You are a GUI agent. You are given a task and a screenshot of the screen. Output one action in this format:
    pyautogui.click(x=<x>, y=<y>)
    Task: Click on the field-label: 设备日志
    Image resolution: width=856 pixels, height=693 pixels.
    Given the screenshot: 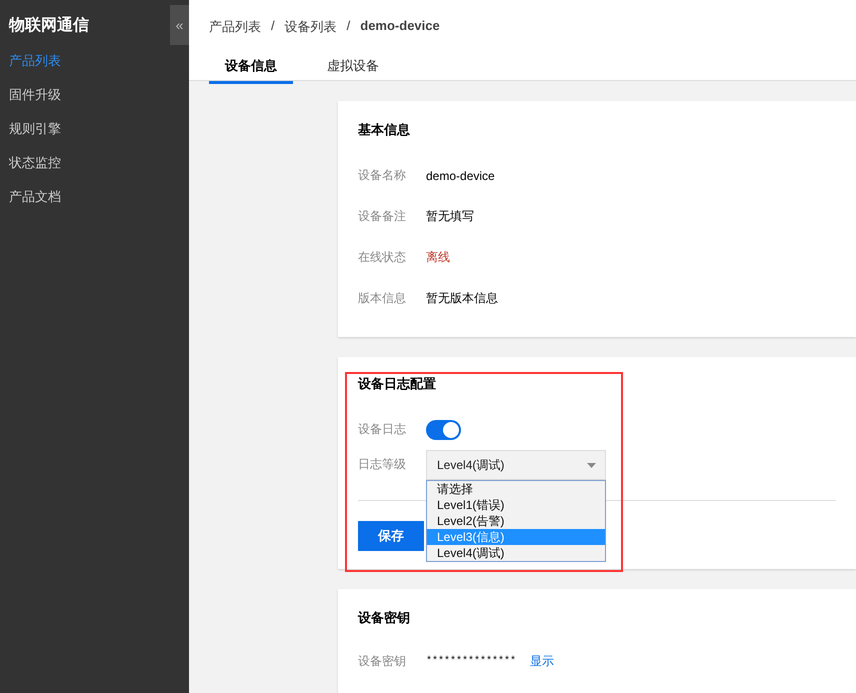 What is the action you would take?
    pyautogui.click(x=382, y=429)
    